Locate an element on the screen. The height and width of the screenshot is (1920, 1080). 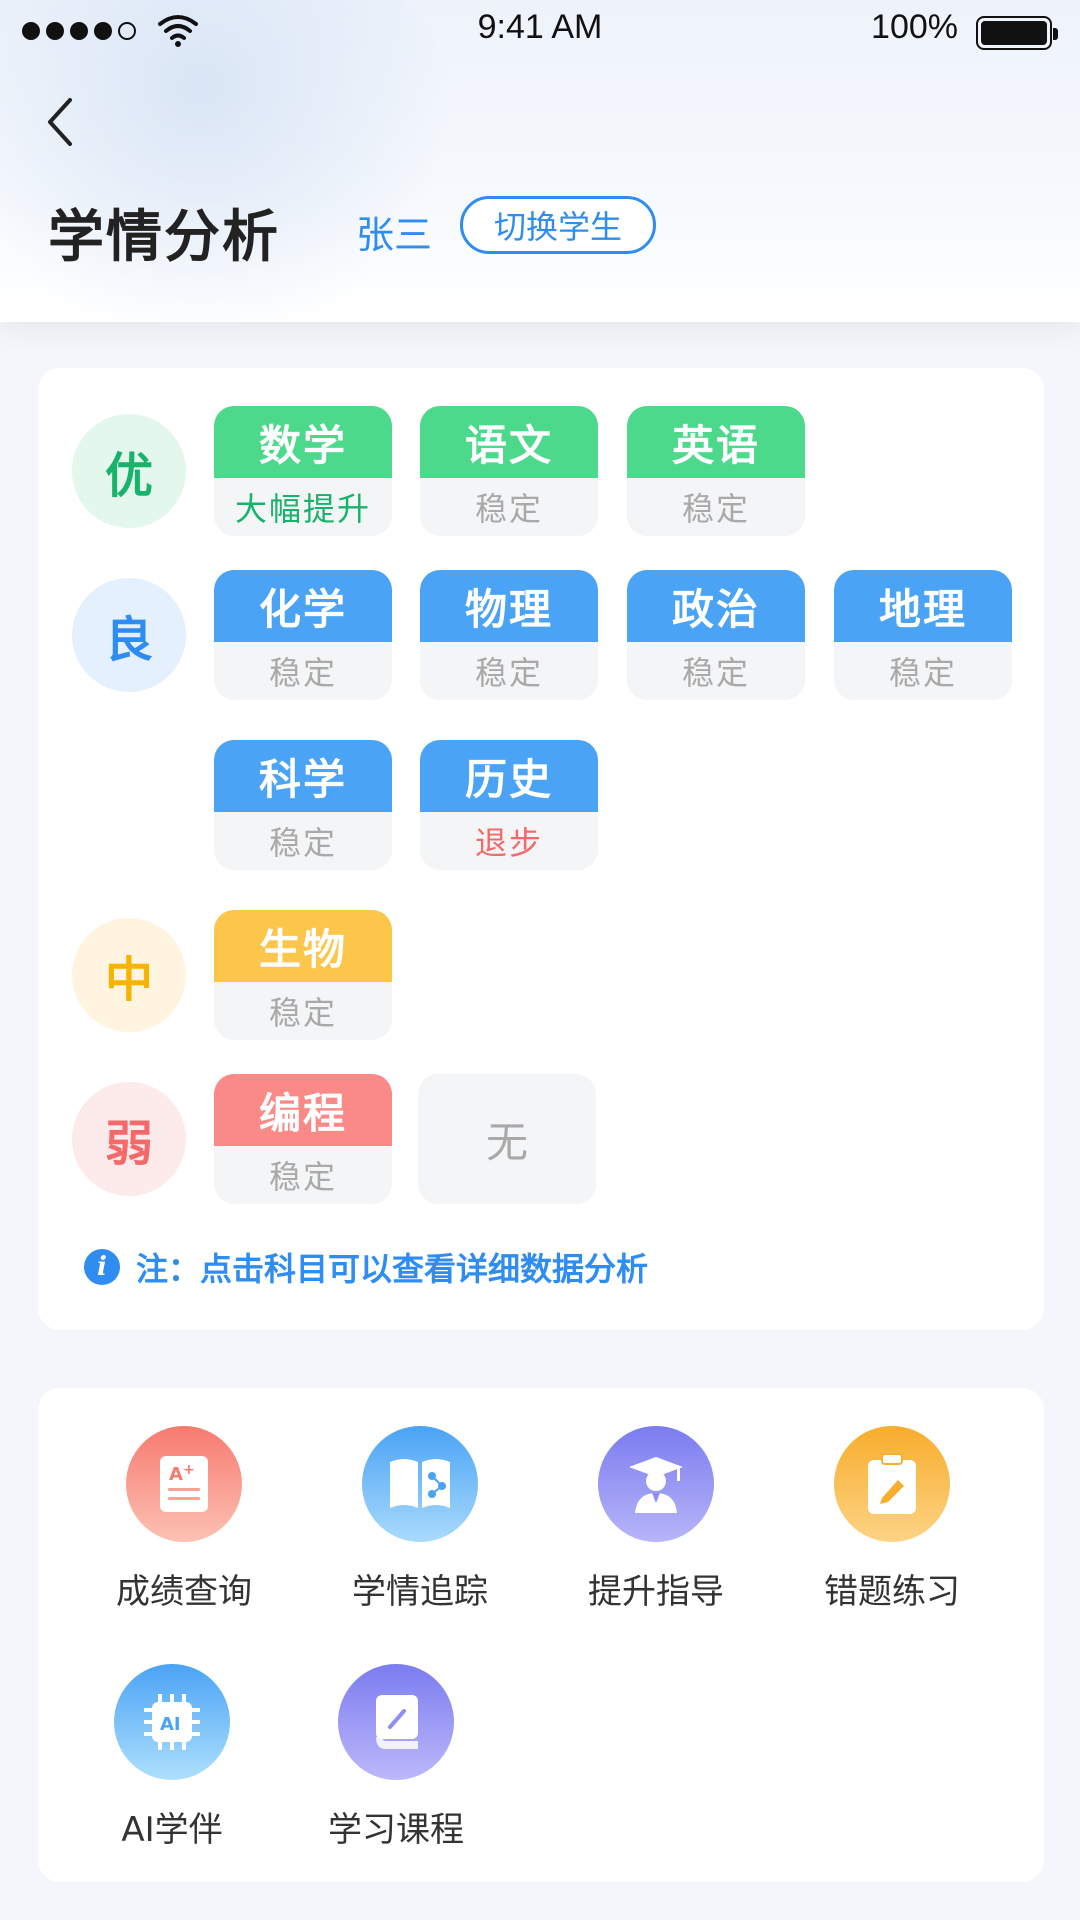
battery-percent: 100% is located at coordinates (914, 27).